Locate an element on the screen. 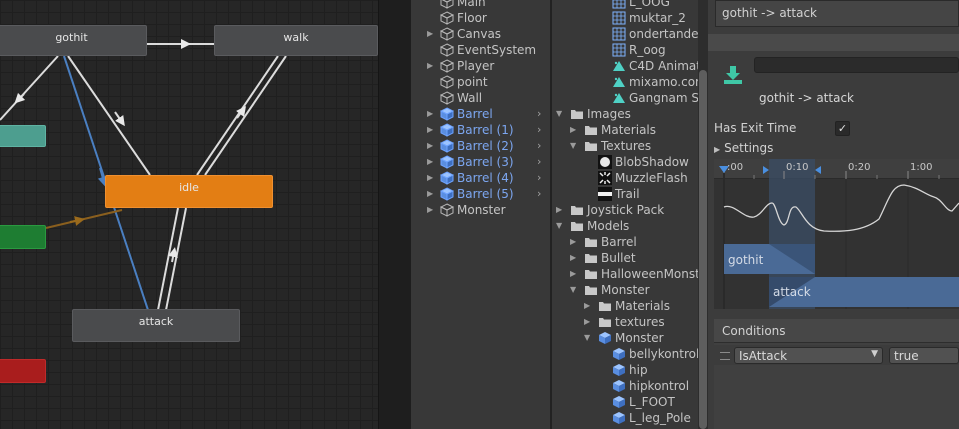 The height and width of the screenshot is (429, 959). project-item-label: Joystick Pack is located at coordinates (626, 210).